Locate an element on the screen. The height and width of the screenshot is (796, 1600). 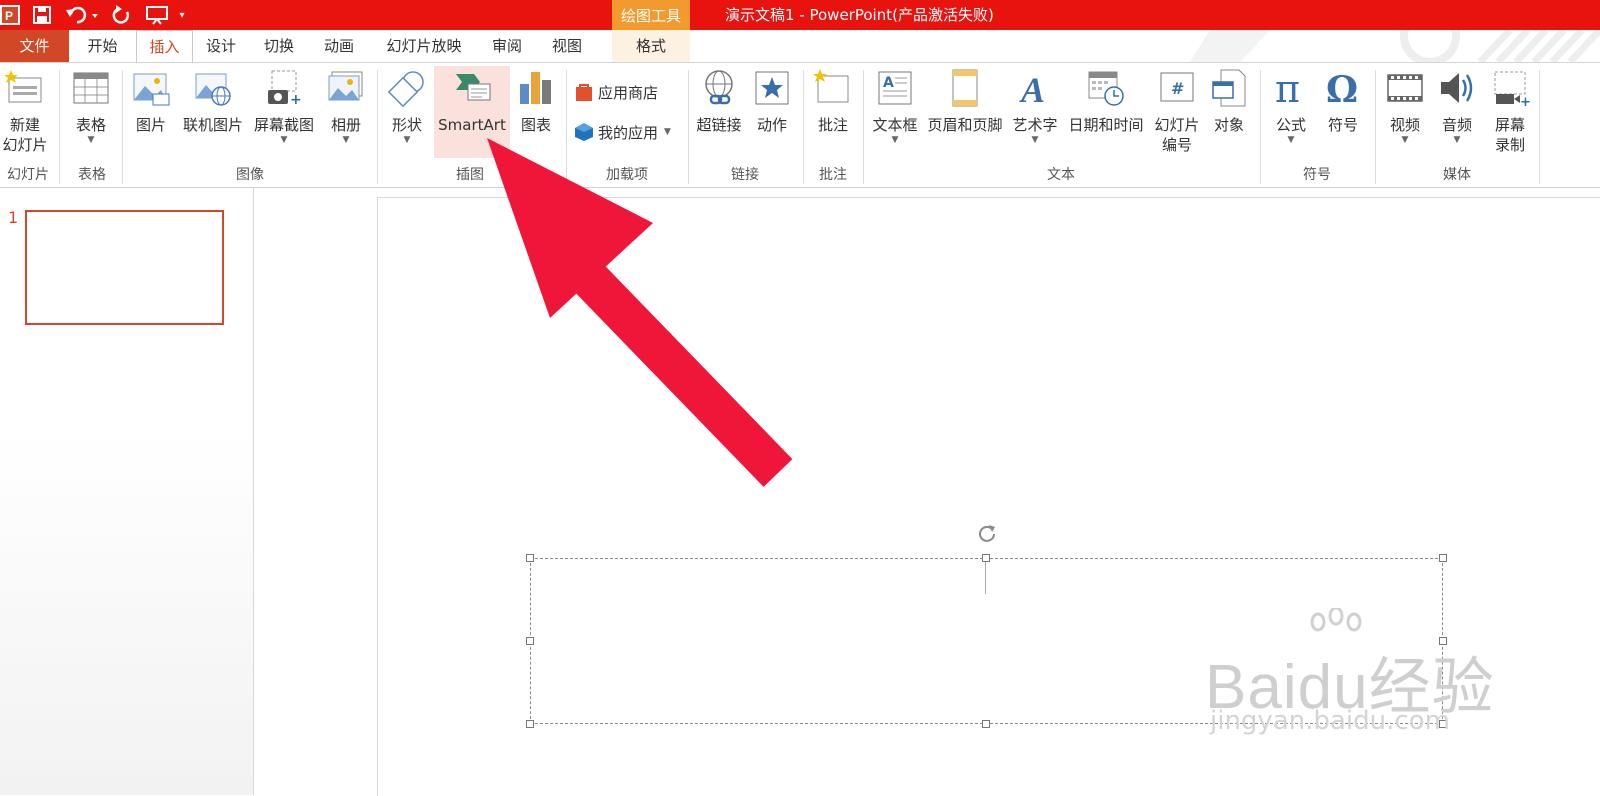
watermark-url: jingyan.baidu.com is located at coordinates (1330, 721).